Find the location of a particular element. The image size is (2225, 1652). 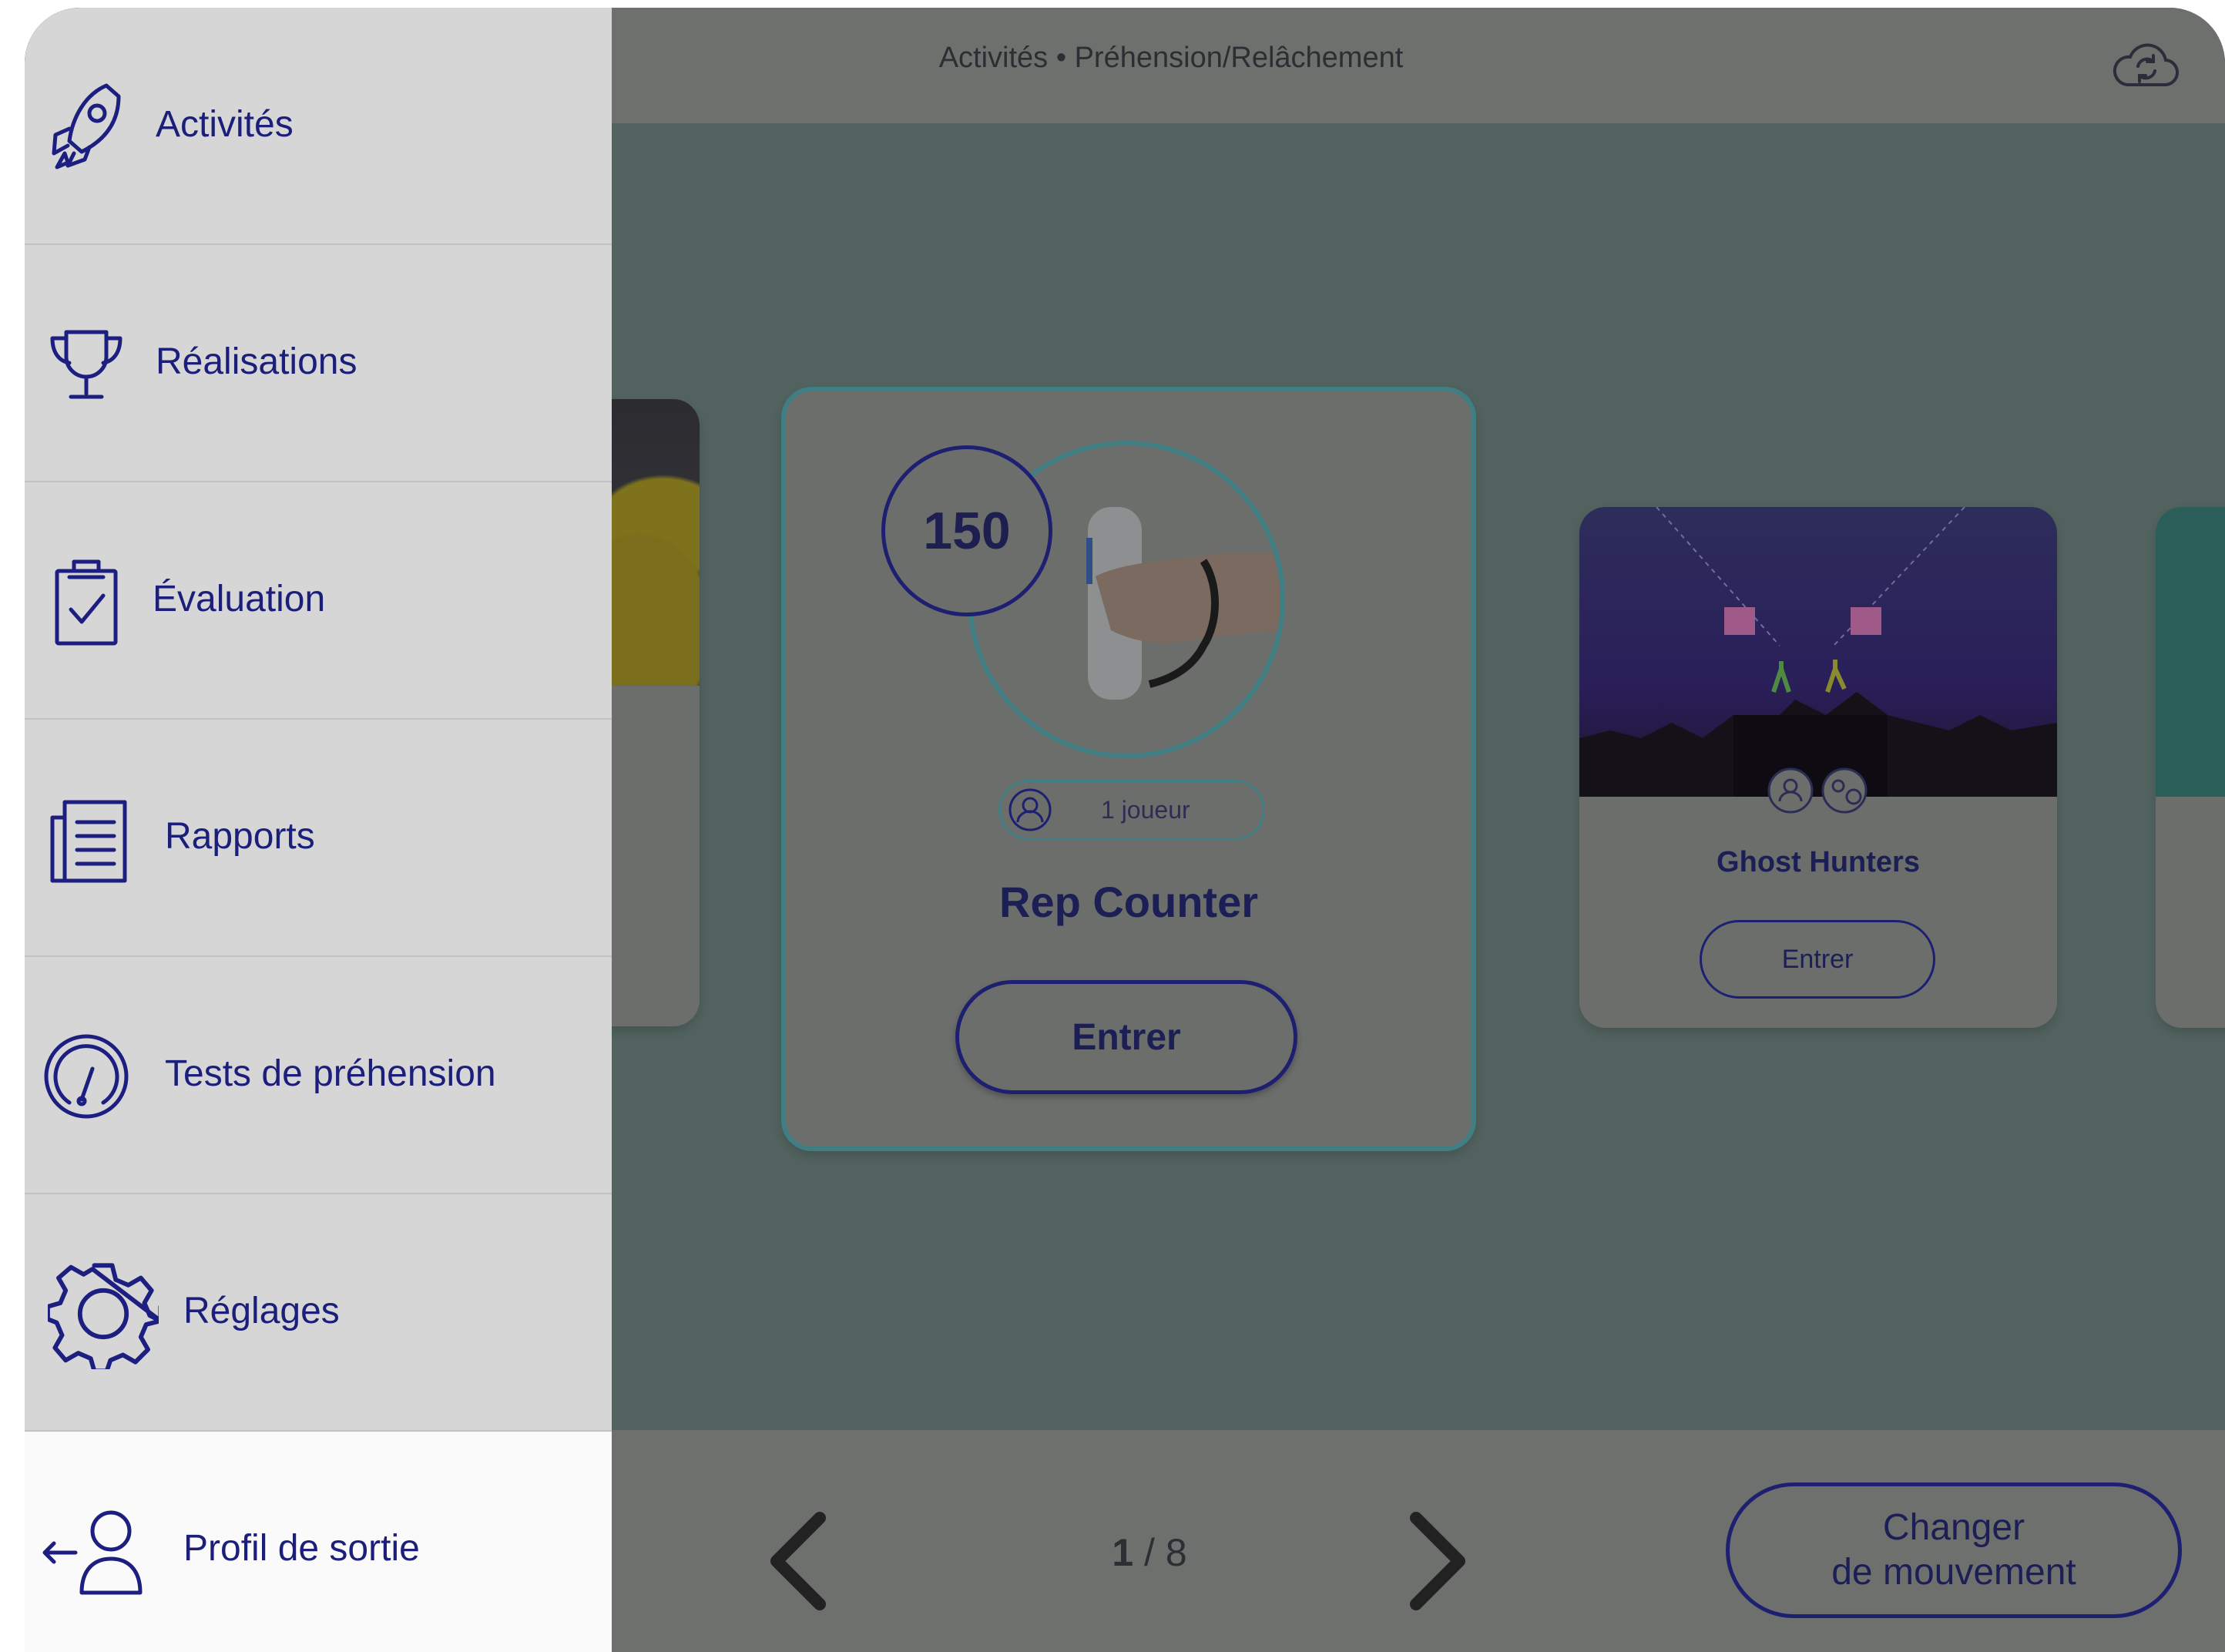

activity-card-ghost-hunters: Ghost Hunters Entrer is located at coordinates (1818, 768).